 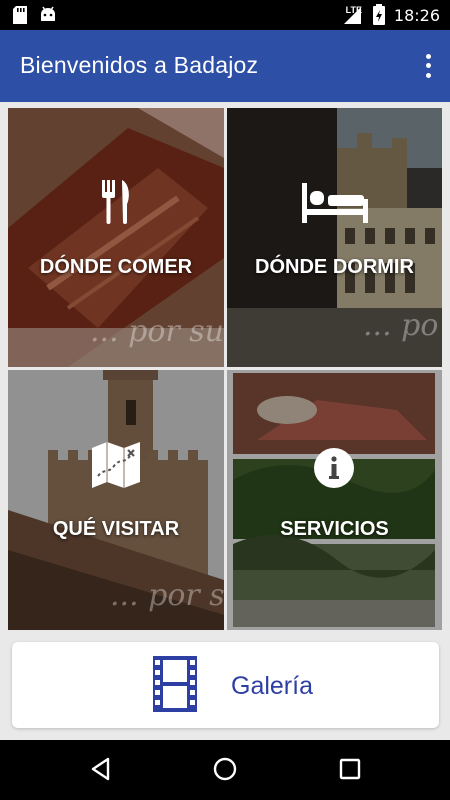 I want to click on status-bar: LTE 18:26, so click(x=225, y=15).